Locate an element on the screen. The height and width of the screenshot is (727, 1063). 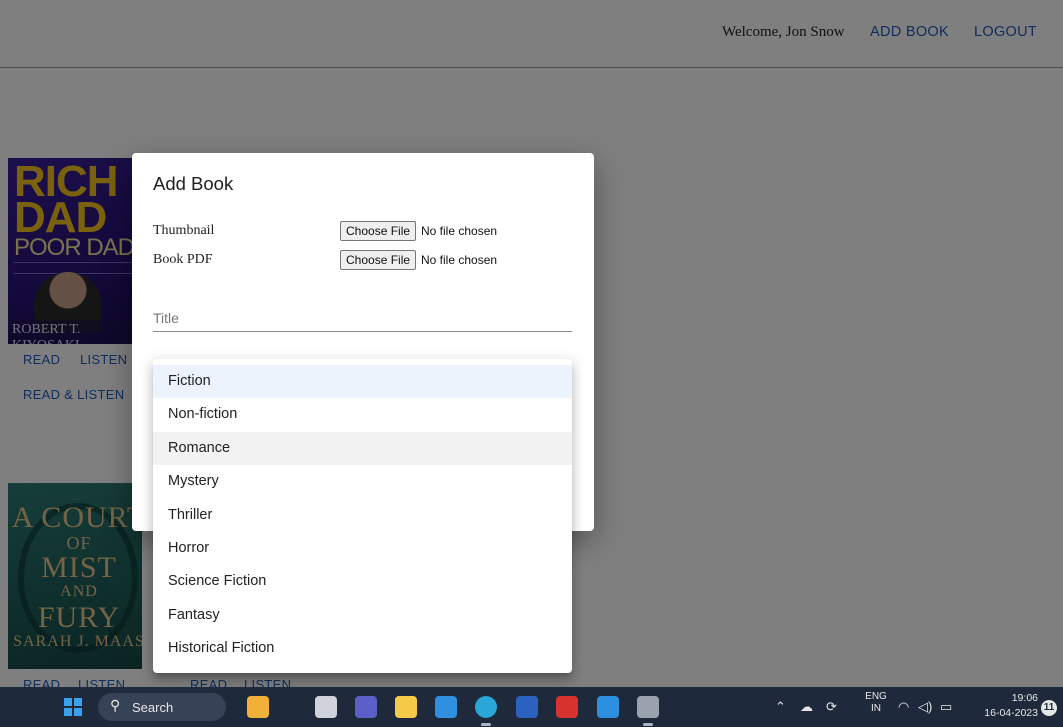
volume-icon: ◁) is located at coordinates (925, 707).